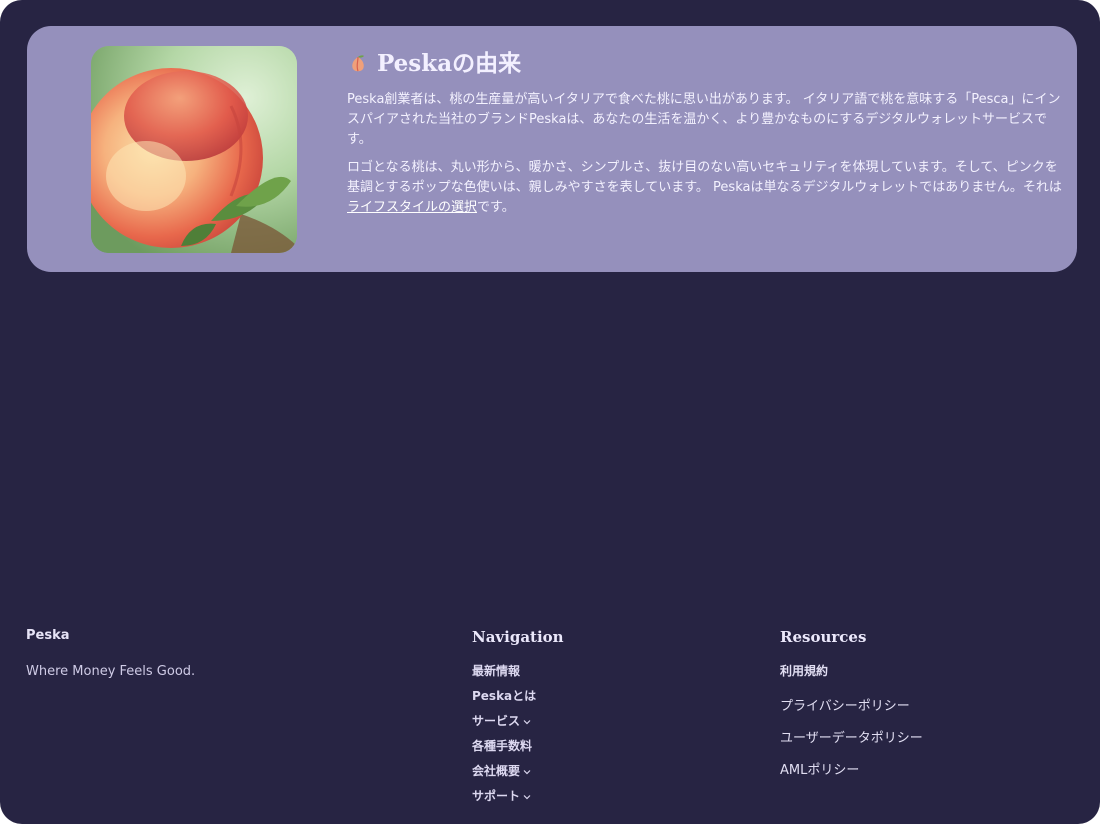 This screenshot has width=1100, height=824. I want to click on peach-icon, so click(358, 63).